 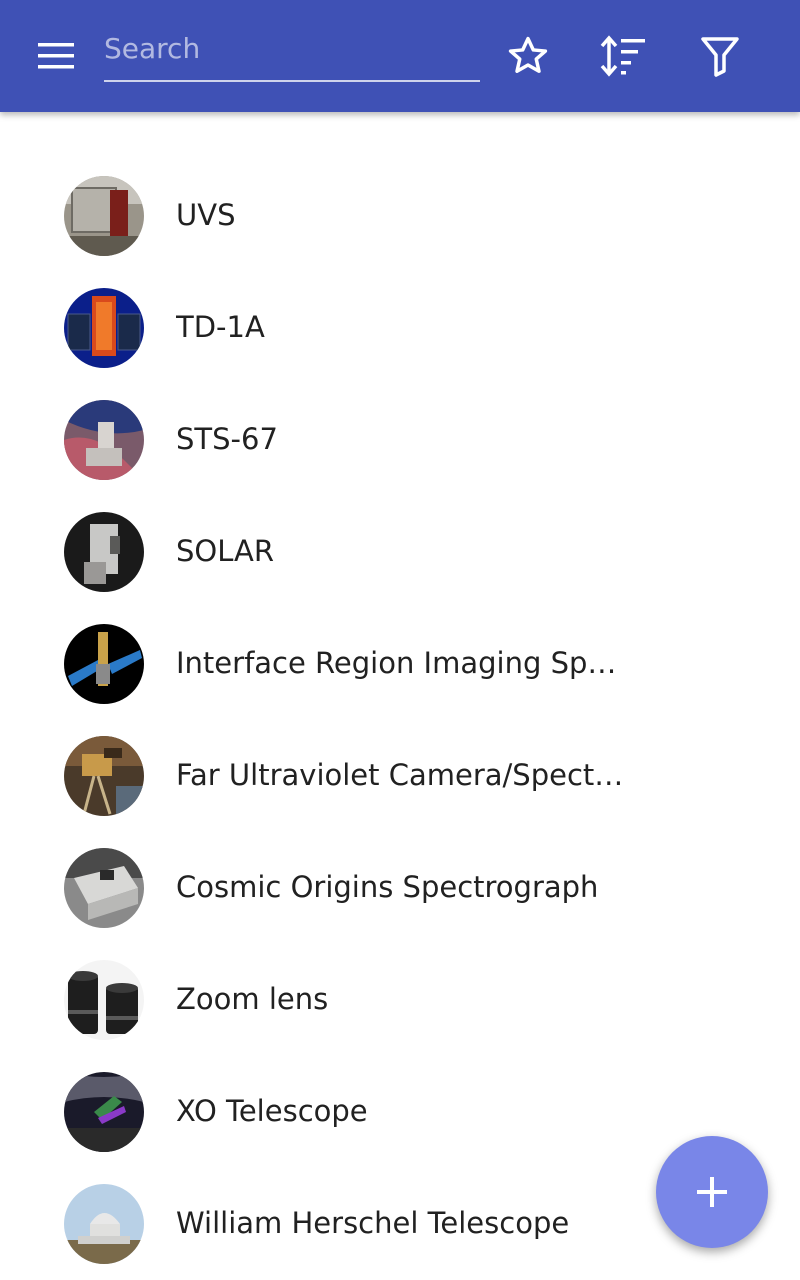 I want to click on cos-thumbnail, so click(x=104, y=888).